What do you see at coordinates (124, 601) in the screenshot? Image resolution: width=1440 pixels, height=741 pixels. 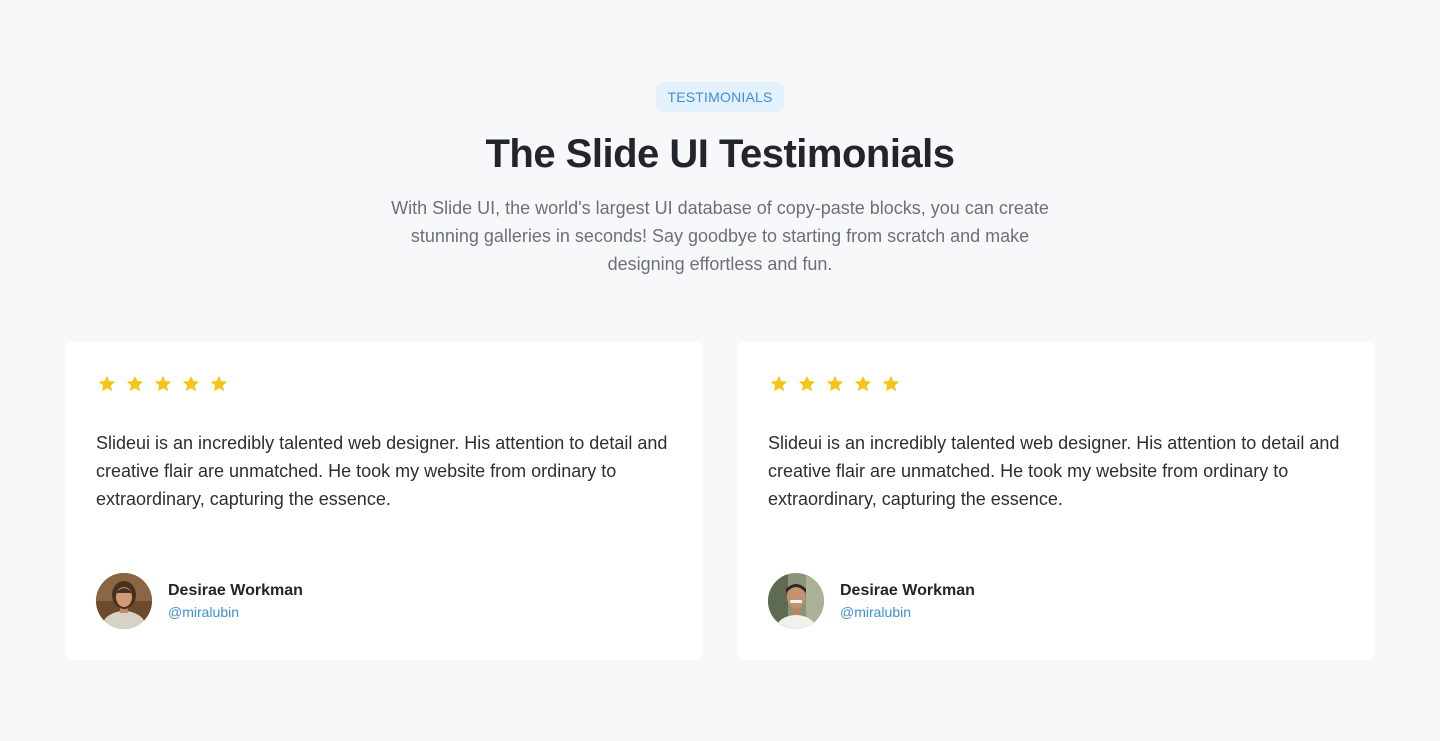 I see `woman-portrait-avatar` at bounding box center [124, 601].